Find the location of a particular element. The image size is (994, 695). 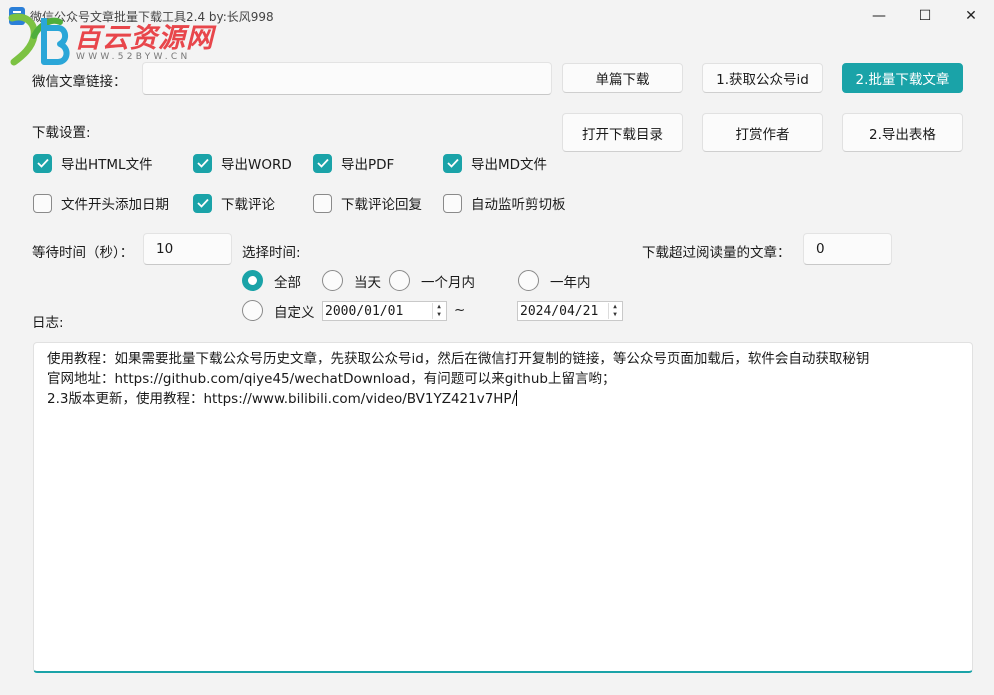

radio-label: 一个月内 is located at coordinates (448, 282).